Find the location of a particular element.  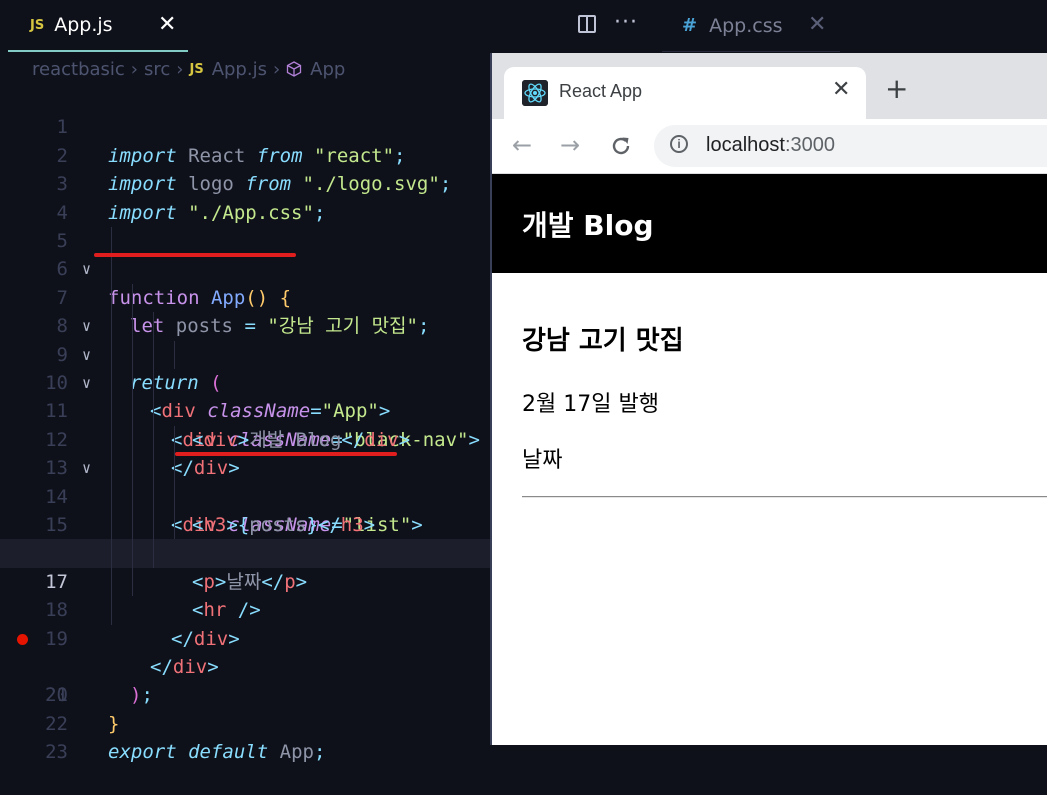

forward-arrow-icon: → is located at coordinates (570, 145).